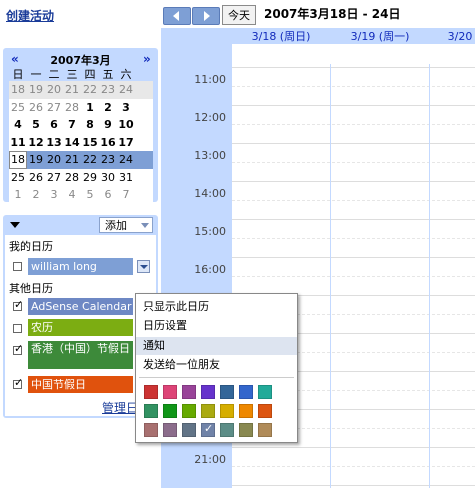  What do you see at coordinates (177, 16) in the screenshot?
I see `previous-period-button` at bounding box center [177, 16].